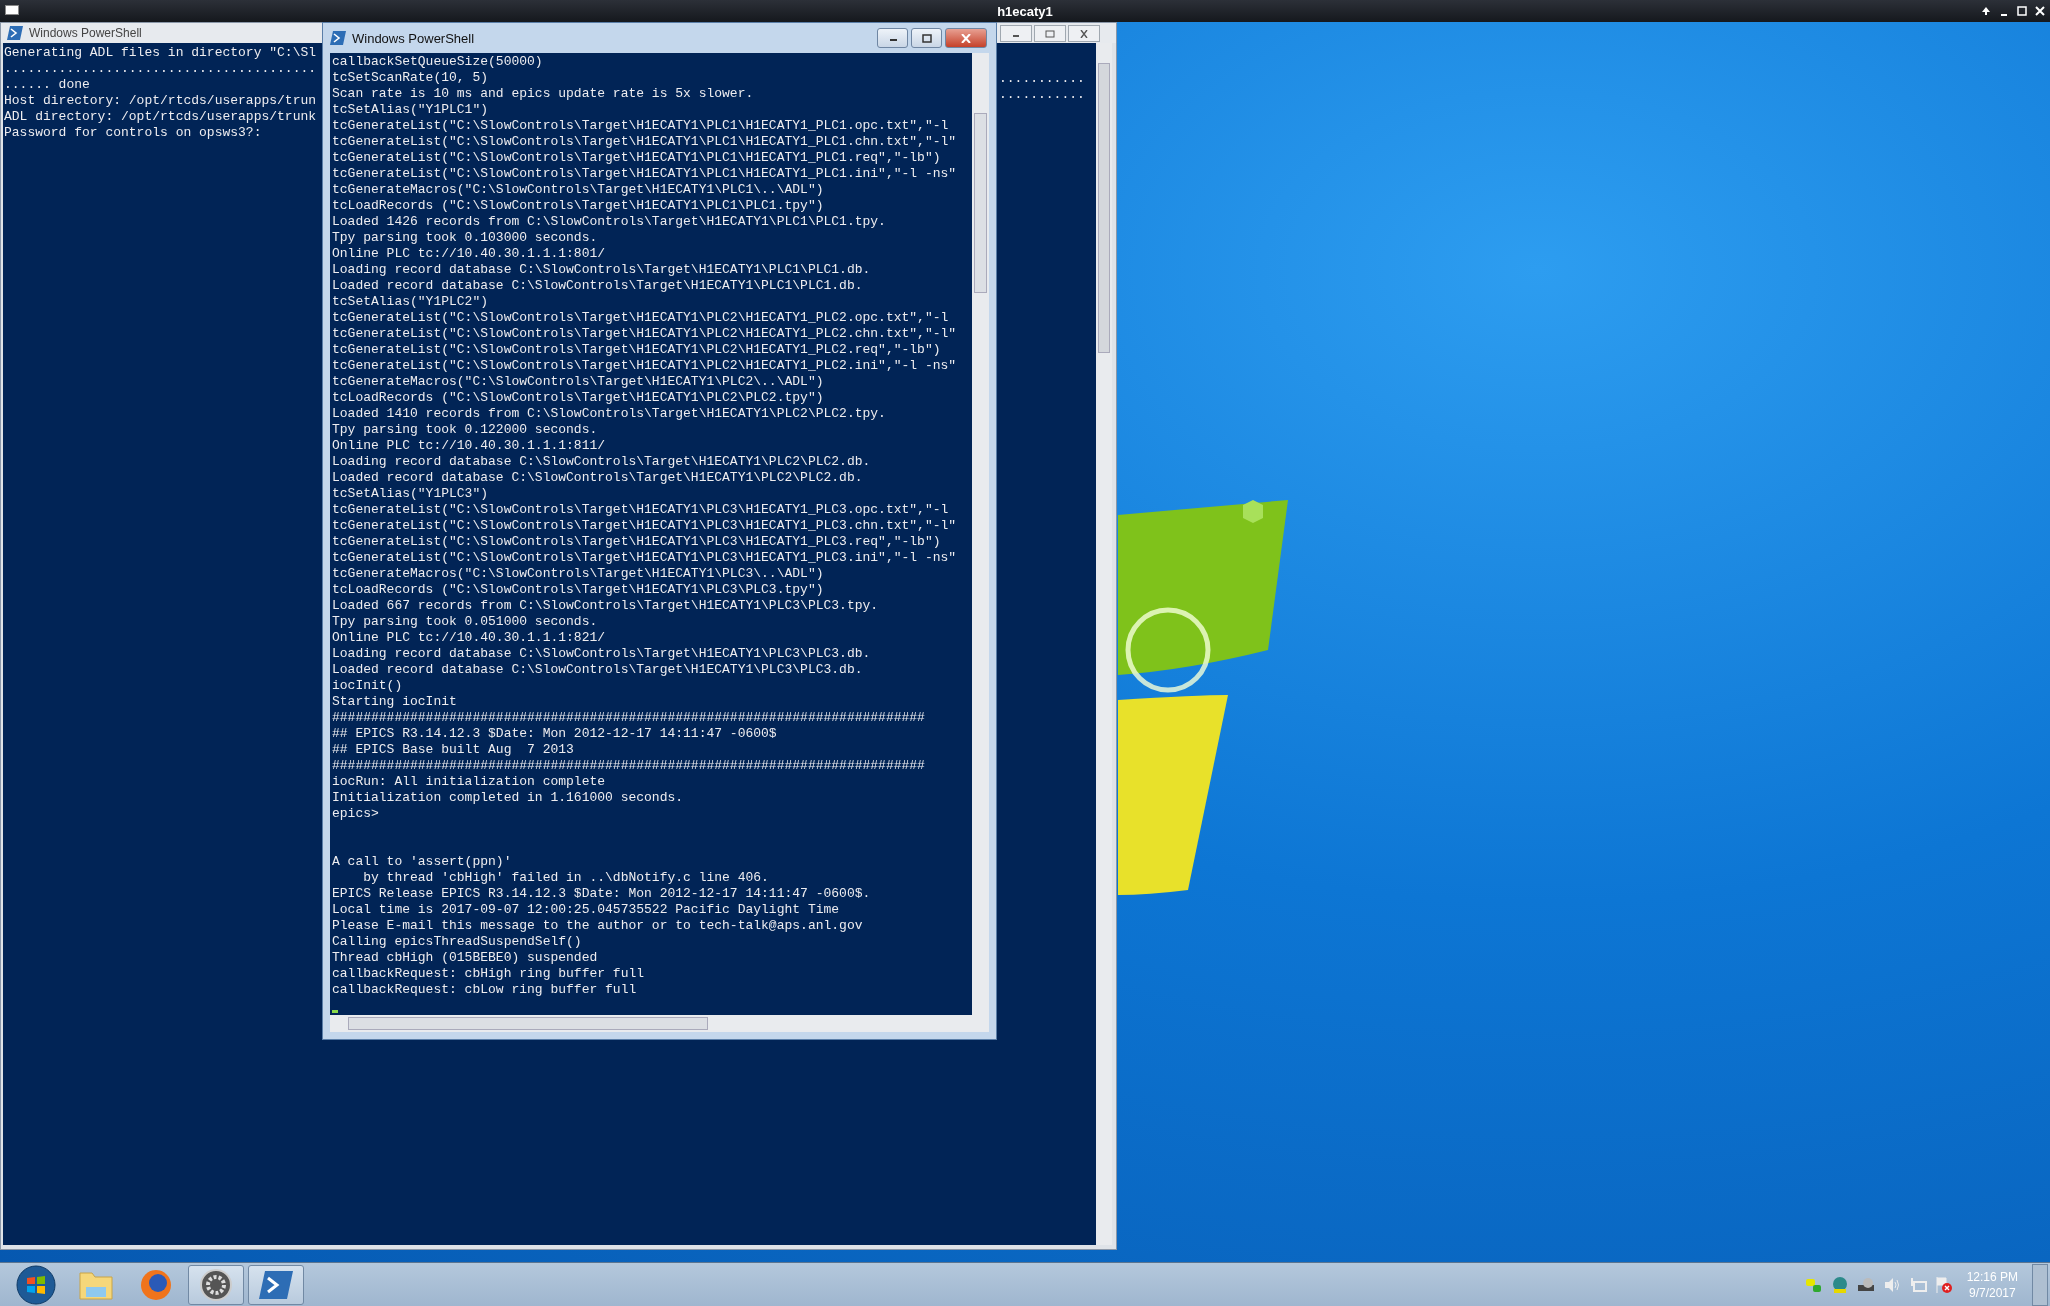 The height and width of the screenshot is (1306, 2050). I want to click on console-line: Online PLC tc://10.40.30.1.1.1:811/, so click(469, 446).